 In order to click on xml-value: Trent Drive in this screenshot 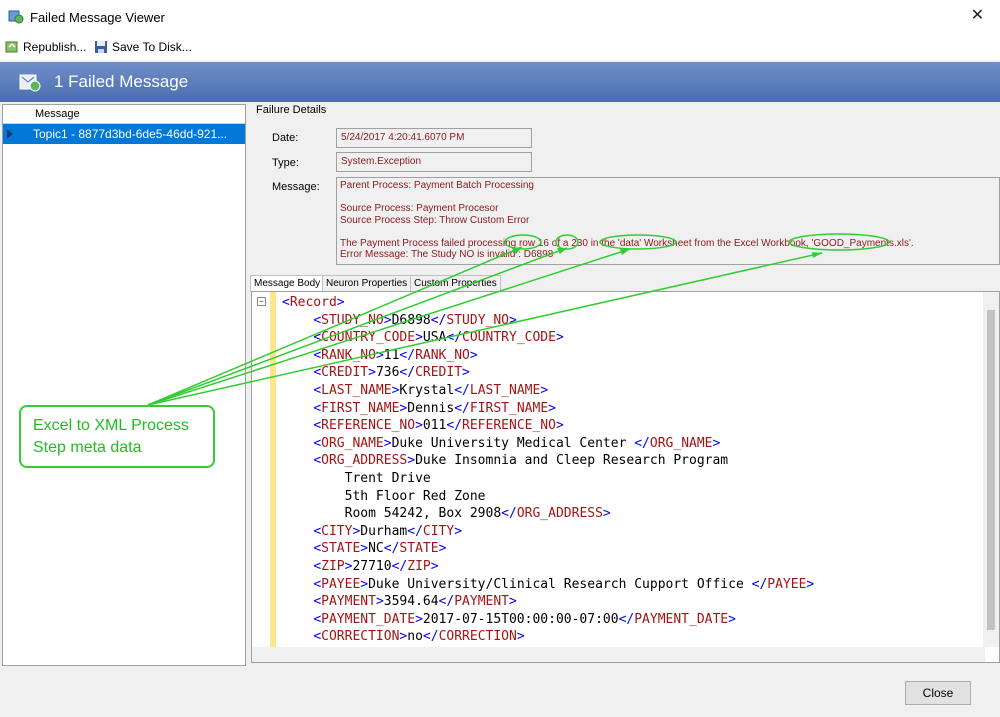, I will do `click(387, 478)`.